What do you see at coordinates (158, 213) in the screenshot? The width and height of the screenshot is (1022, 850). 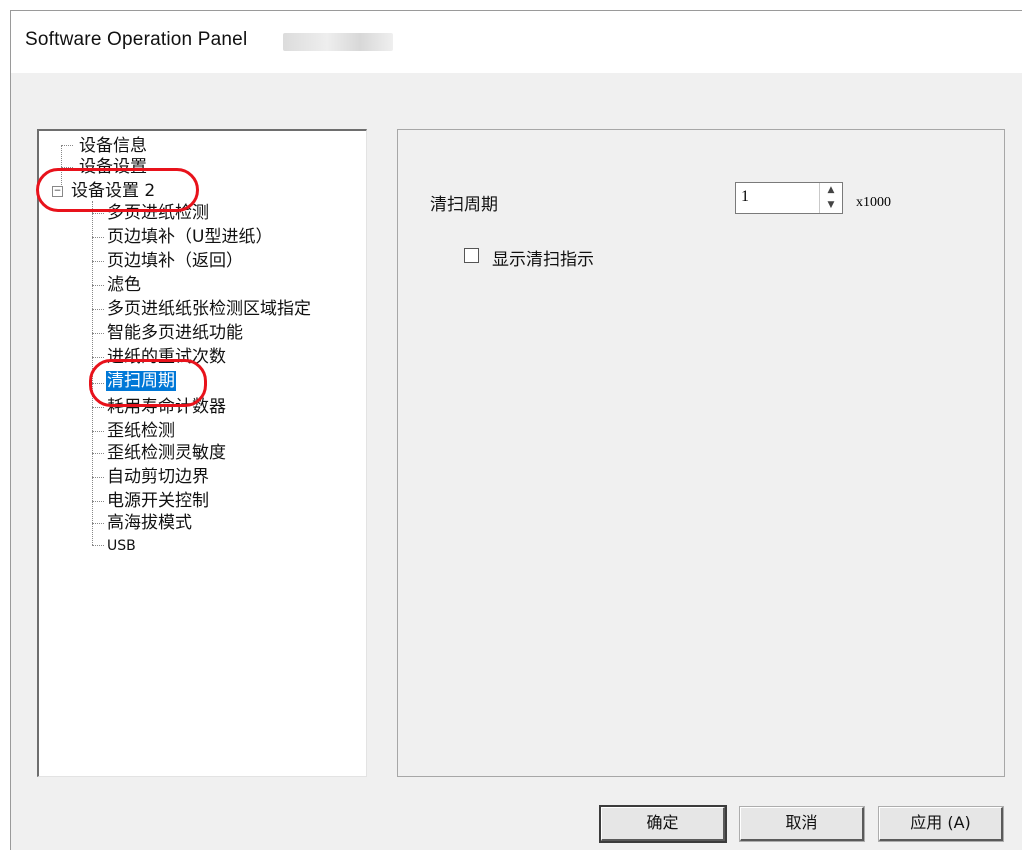 I see `tree-item-multifeed-detection: 多页进纸检测` at bounding box center [158, 213].